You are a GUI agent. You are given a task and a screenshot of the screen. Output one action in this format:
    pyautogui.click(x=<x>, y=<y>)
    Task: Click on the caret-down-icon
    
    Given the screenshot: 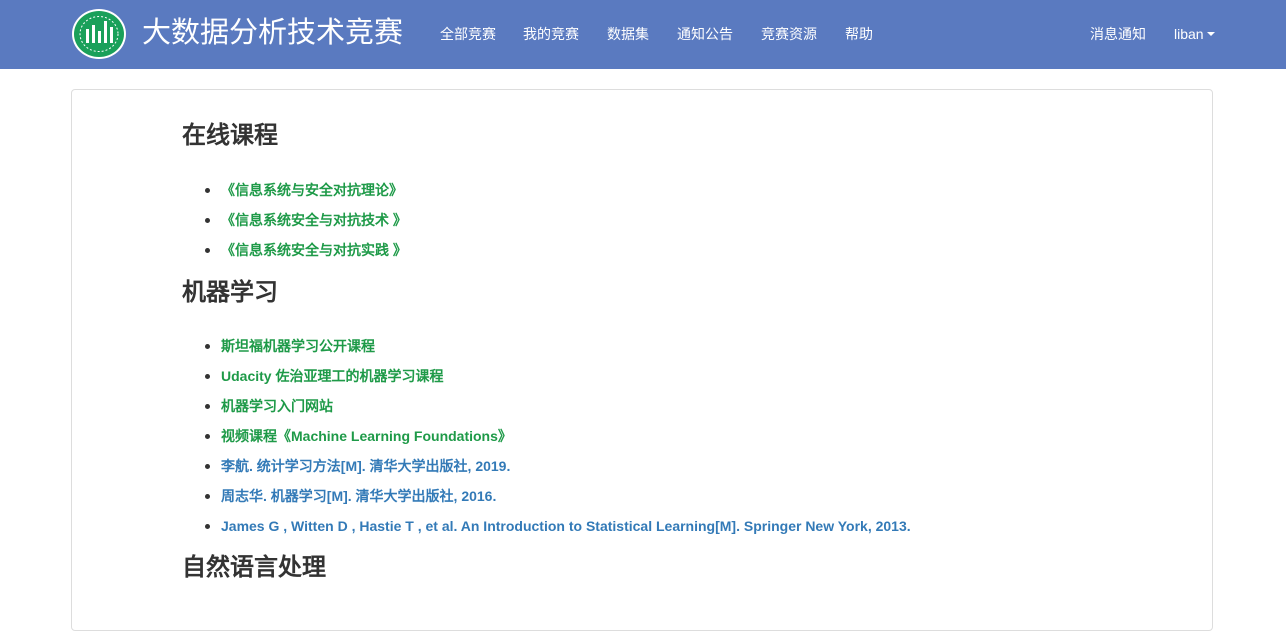 What is the action you would take?
    pyautogui.click(x=1210, y=34)
    